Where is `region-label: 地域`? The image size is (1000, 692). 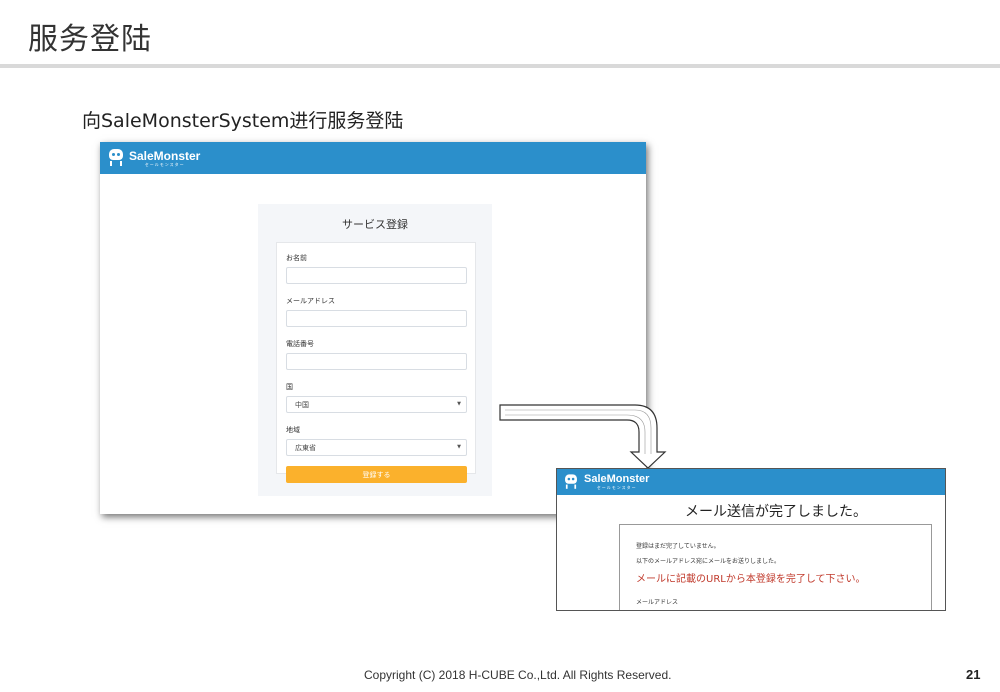
region-label: 地域 is located at coordinates (293, 430).